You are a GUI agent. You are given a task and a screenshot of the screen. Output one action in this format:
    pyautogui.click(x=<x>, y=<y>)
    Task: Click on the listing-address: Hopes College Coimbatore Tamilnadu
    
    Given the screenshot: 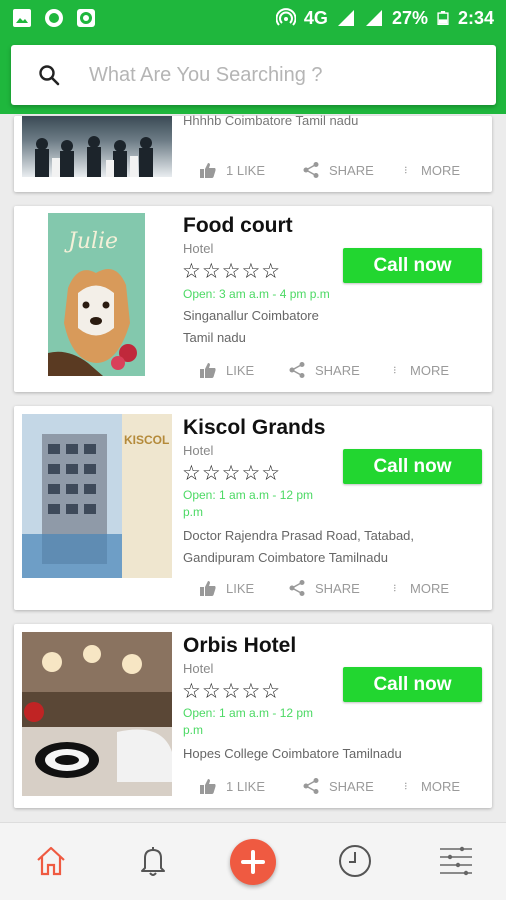 What is the action you would take?
    pyautogui.click(x=292, y=753)
    